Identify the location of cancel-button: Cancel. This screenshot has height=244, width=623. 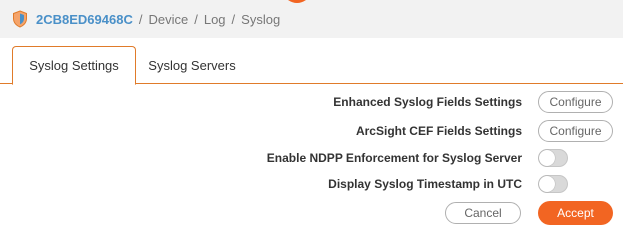
(483, 213).